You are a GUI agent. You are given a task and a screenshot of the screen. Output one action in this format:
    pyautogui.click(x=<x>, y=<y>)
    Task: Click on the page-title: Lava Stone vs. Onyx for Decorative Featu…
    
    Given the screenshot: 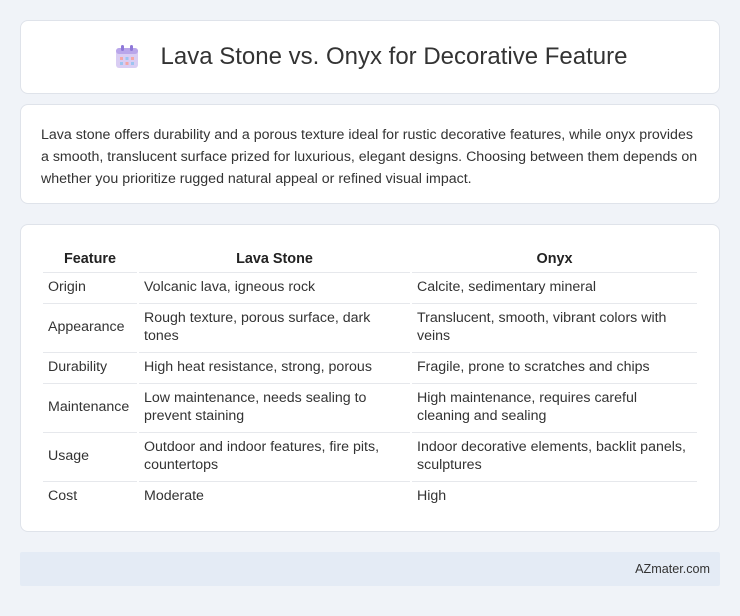 What is the action you would take?
    pyautogui.click(x=394, y=56)
    